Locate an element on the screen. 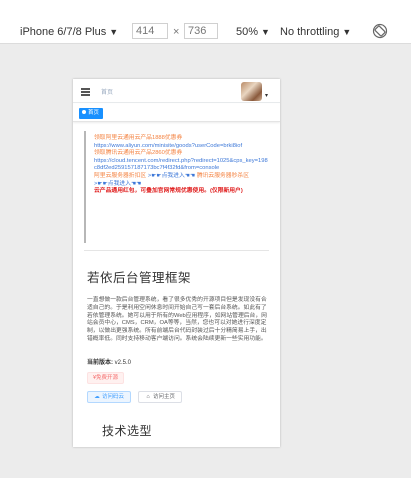  device-name: iPhone 6/7/8 Plus is located at coordinates (63, 32).